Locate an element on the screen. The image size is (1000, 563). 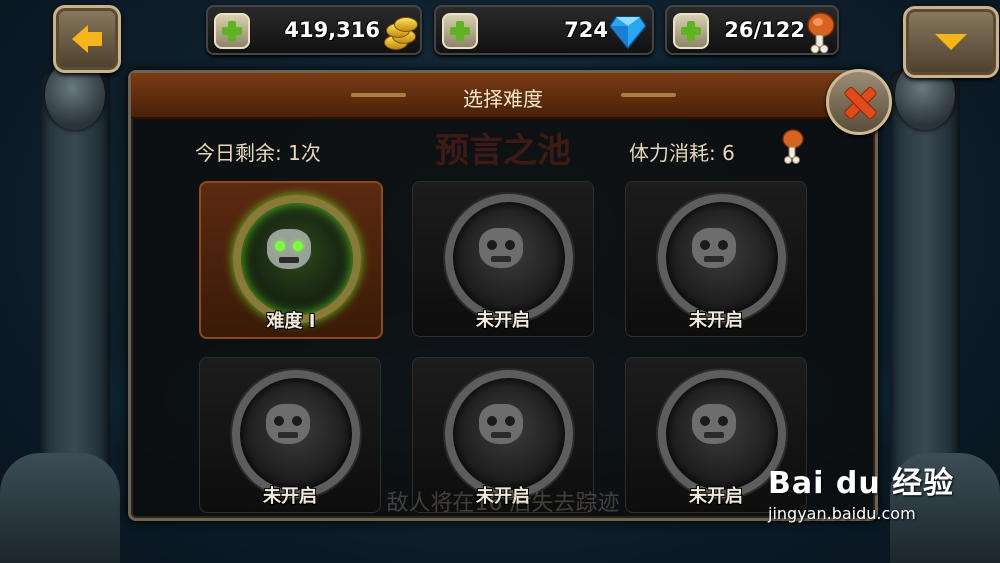
coin-stack-icon is located at coordinates (400, 34).